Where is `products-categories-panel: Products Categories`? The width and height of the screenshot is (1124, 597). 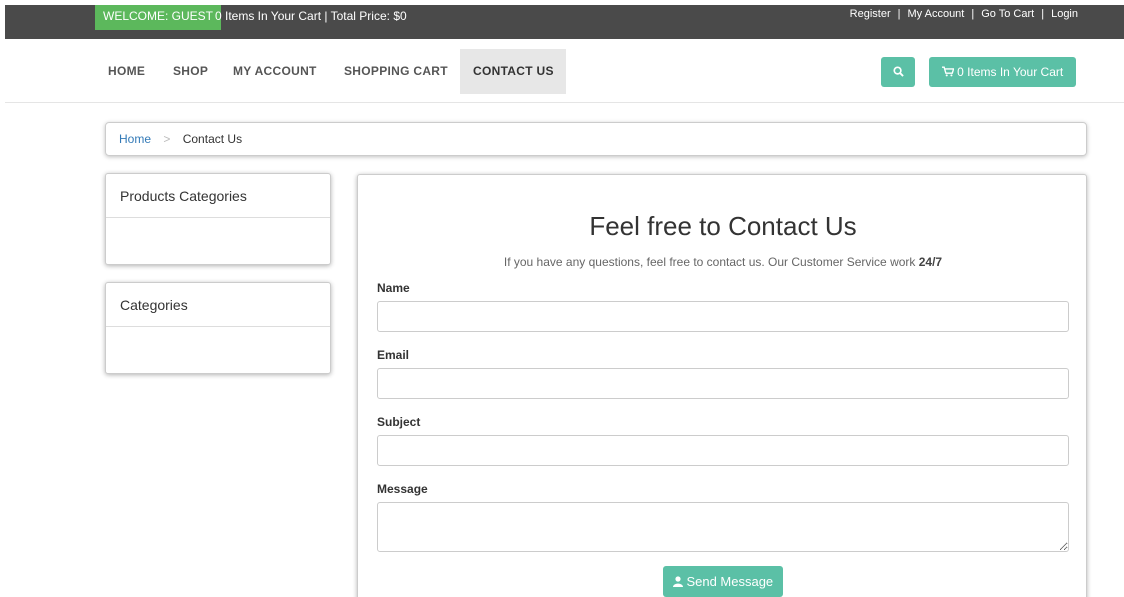
products-categories-panel: Products Categories is located at coordinates (218, 219).